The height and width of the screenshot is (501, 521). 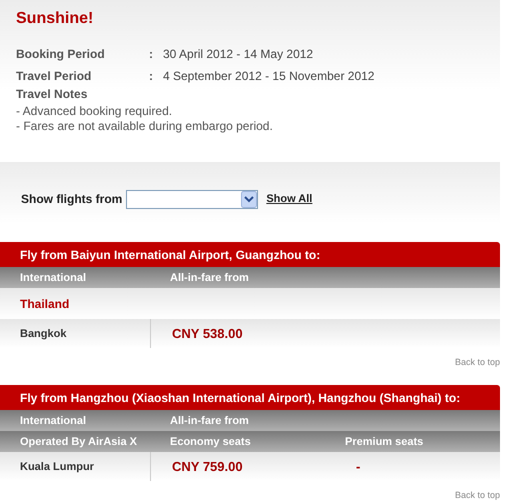 What do you see at coordinates (289, 199) in the screenshot?
I see `show-all-link: Show All` at bounding box center [289, 199].